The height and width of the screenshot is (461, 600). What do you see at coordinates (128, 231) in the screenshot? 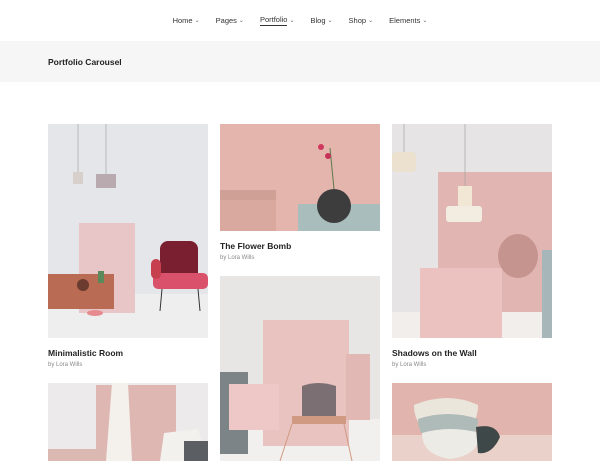
I see `portfolio-image-minimalistic-room` at bounding box center [128, 231].